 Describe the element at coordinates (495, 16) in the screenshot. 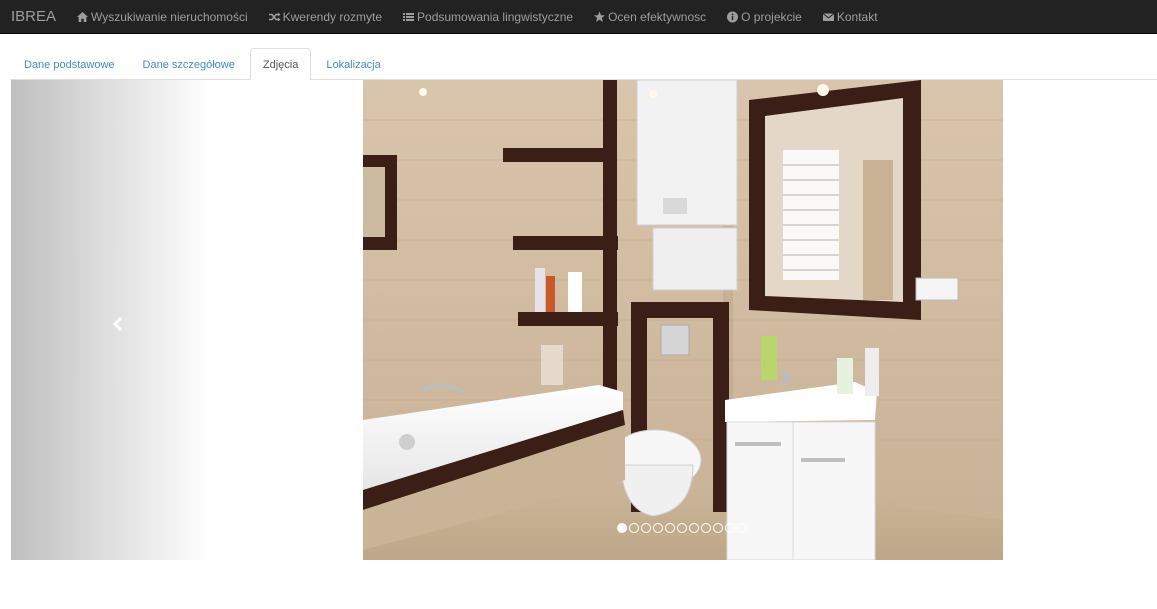

I see `nav-item-label: Podsumowania lingwistyczne` at that location.